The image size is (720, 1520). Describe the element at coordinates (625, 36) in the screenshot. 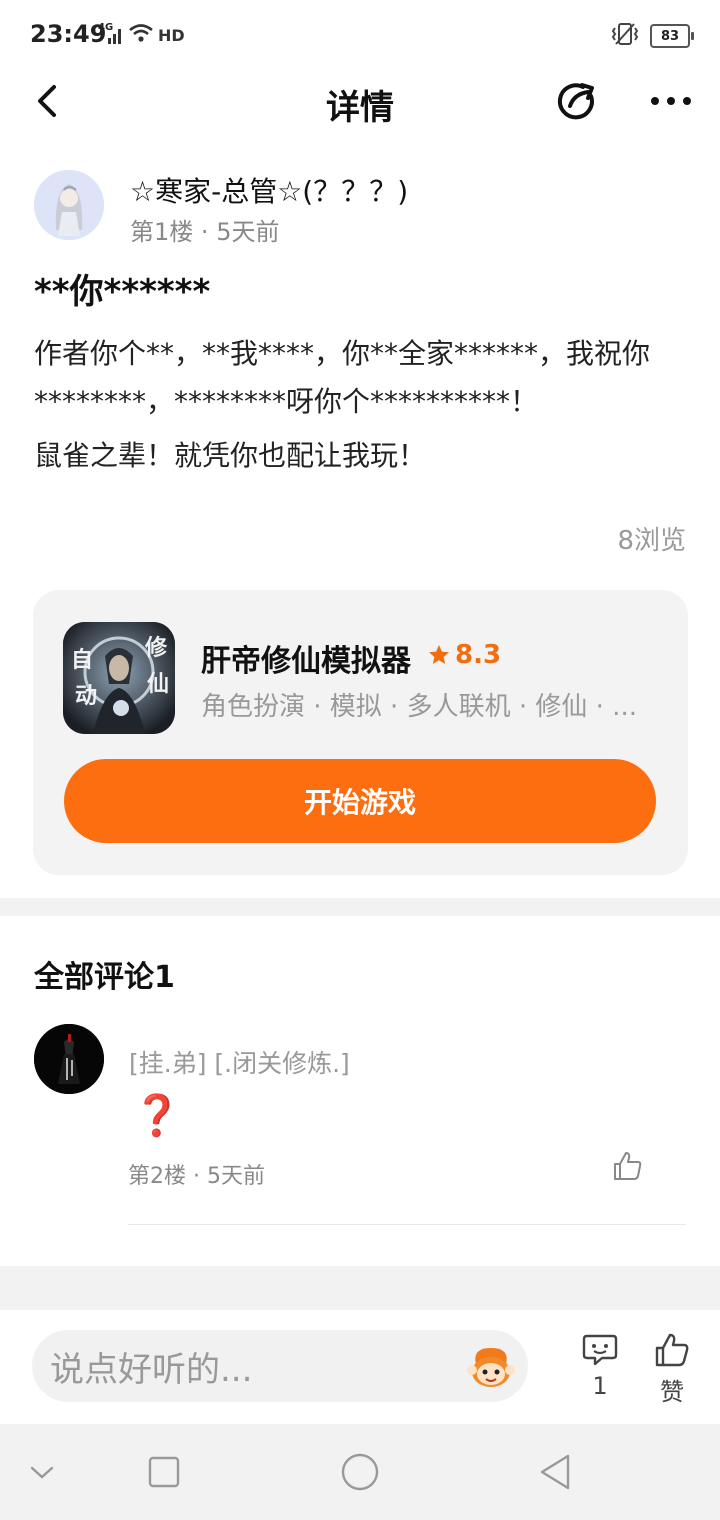

I see `vibrate-icon` at that location.